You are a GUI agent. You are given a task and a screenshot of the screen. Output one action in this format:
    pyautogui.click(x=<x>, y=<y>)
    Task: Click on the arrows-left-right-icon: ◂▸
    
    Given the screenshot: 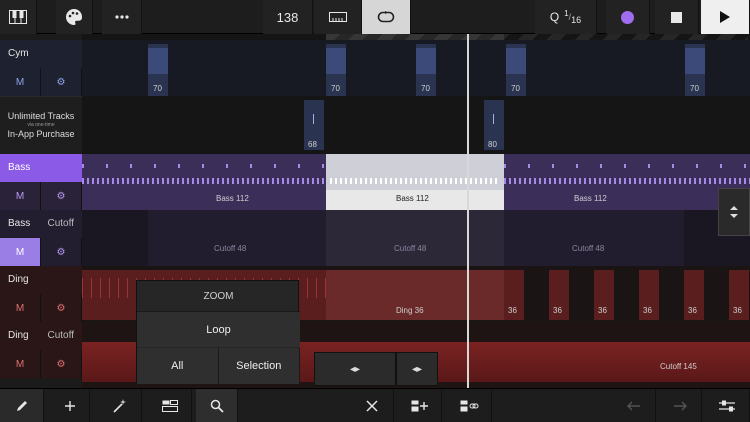 What is the action you would take?
    pyautogui.click(x=417, y=369)
    